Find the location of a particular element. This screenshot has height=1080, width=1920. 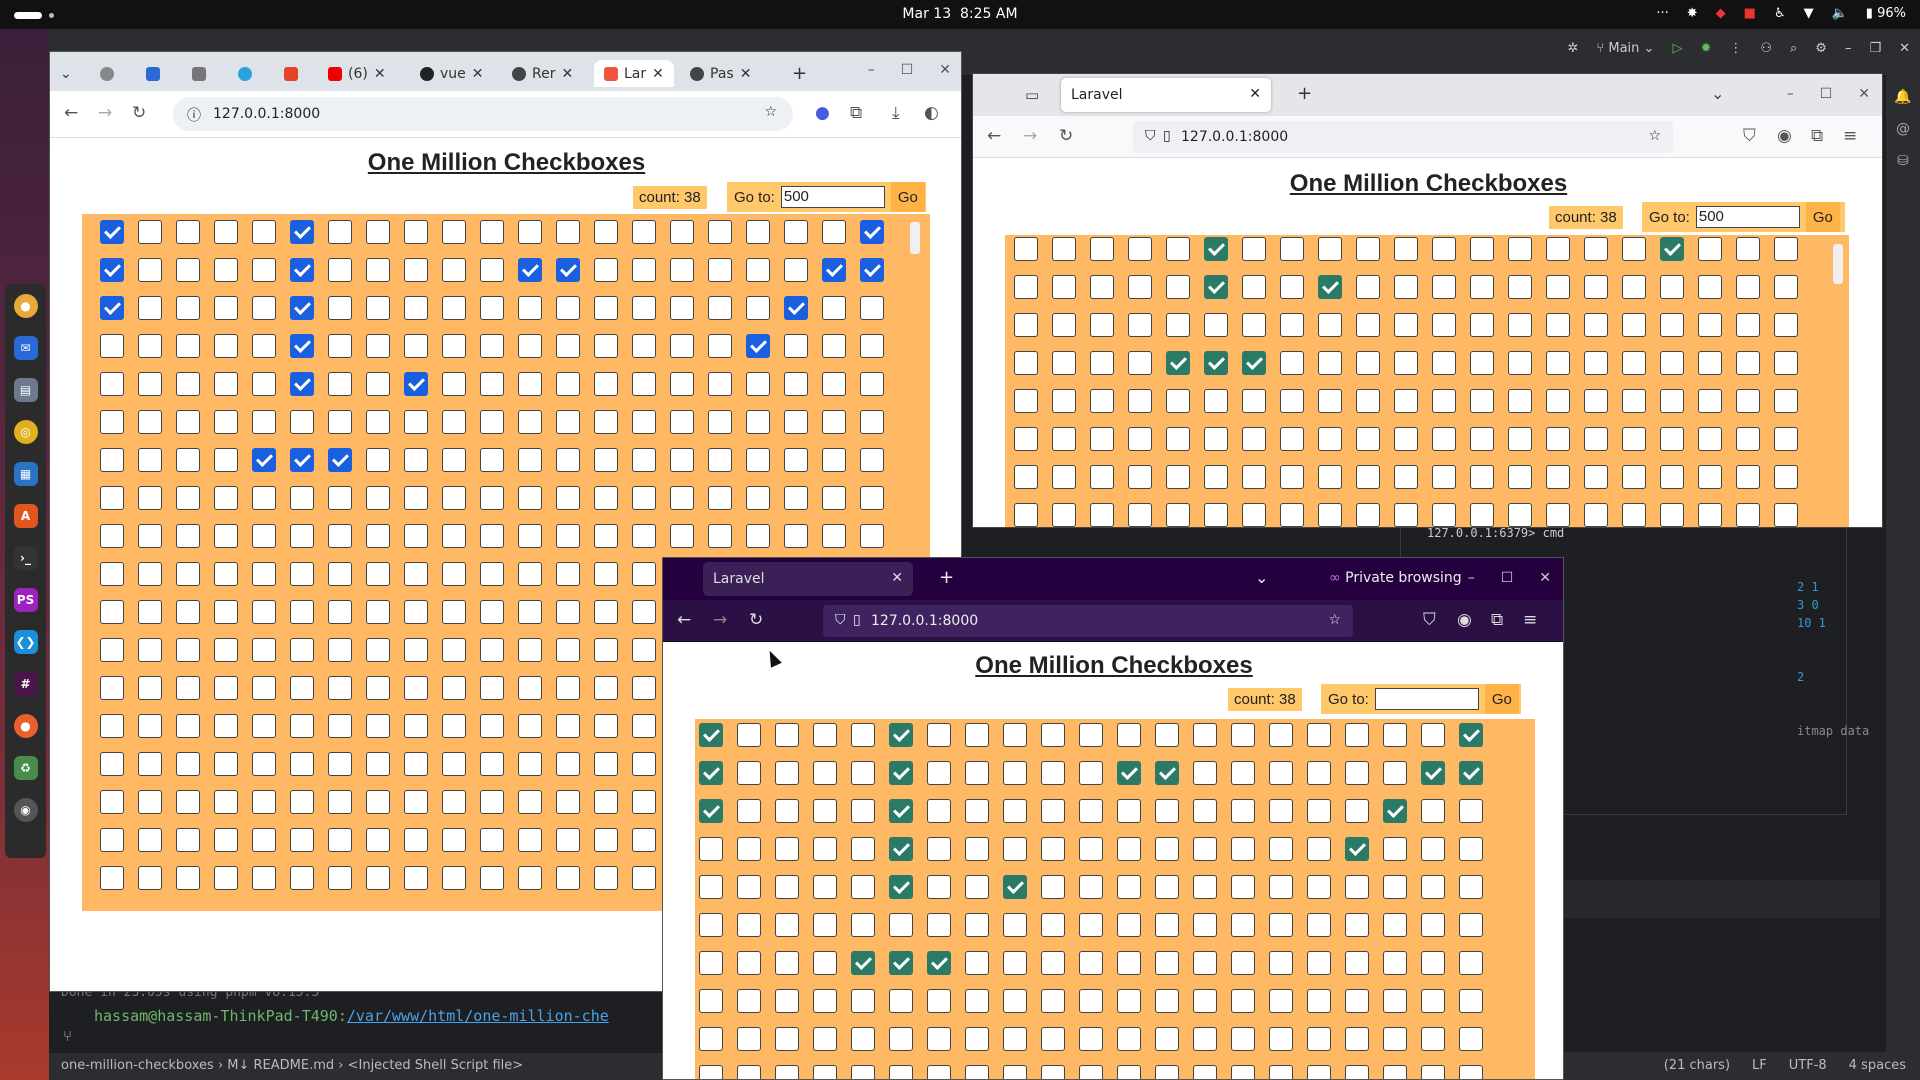

git-branch-icon: ⑂ is located at coordinates (67, 1036).